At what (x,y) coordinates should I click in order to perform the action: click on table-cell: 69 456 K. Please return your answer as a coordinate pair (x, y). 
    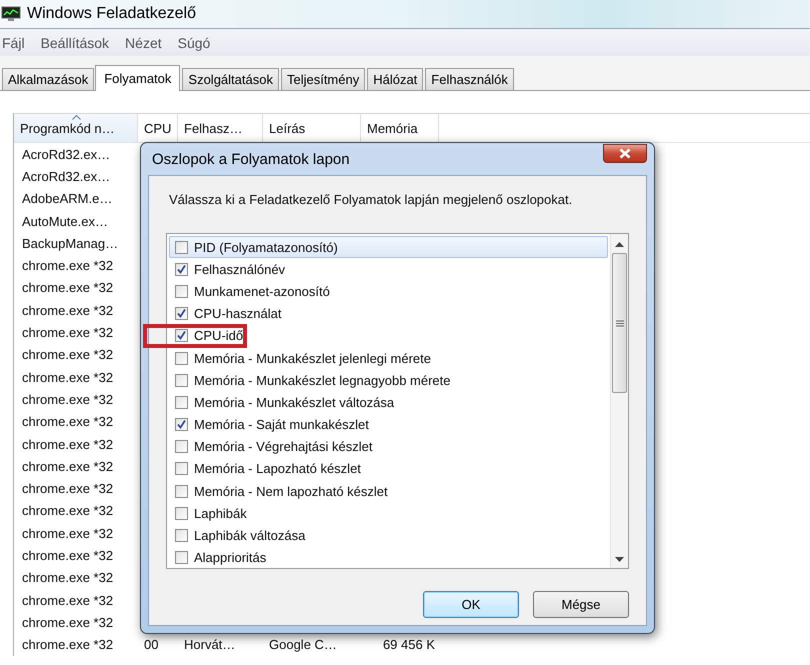
    Looking at the image, I should click on (408, 644).